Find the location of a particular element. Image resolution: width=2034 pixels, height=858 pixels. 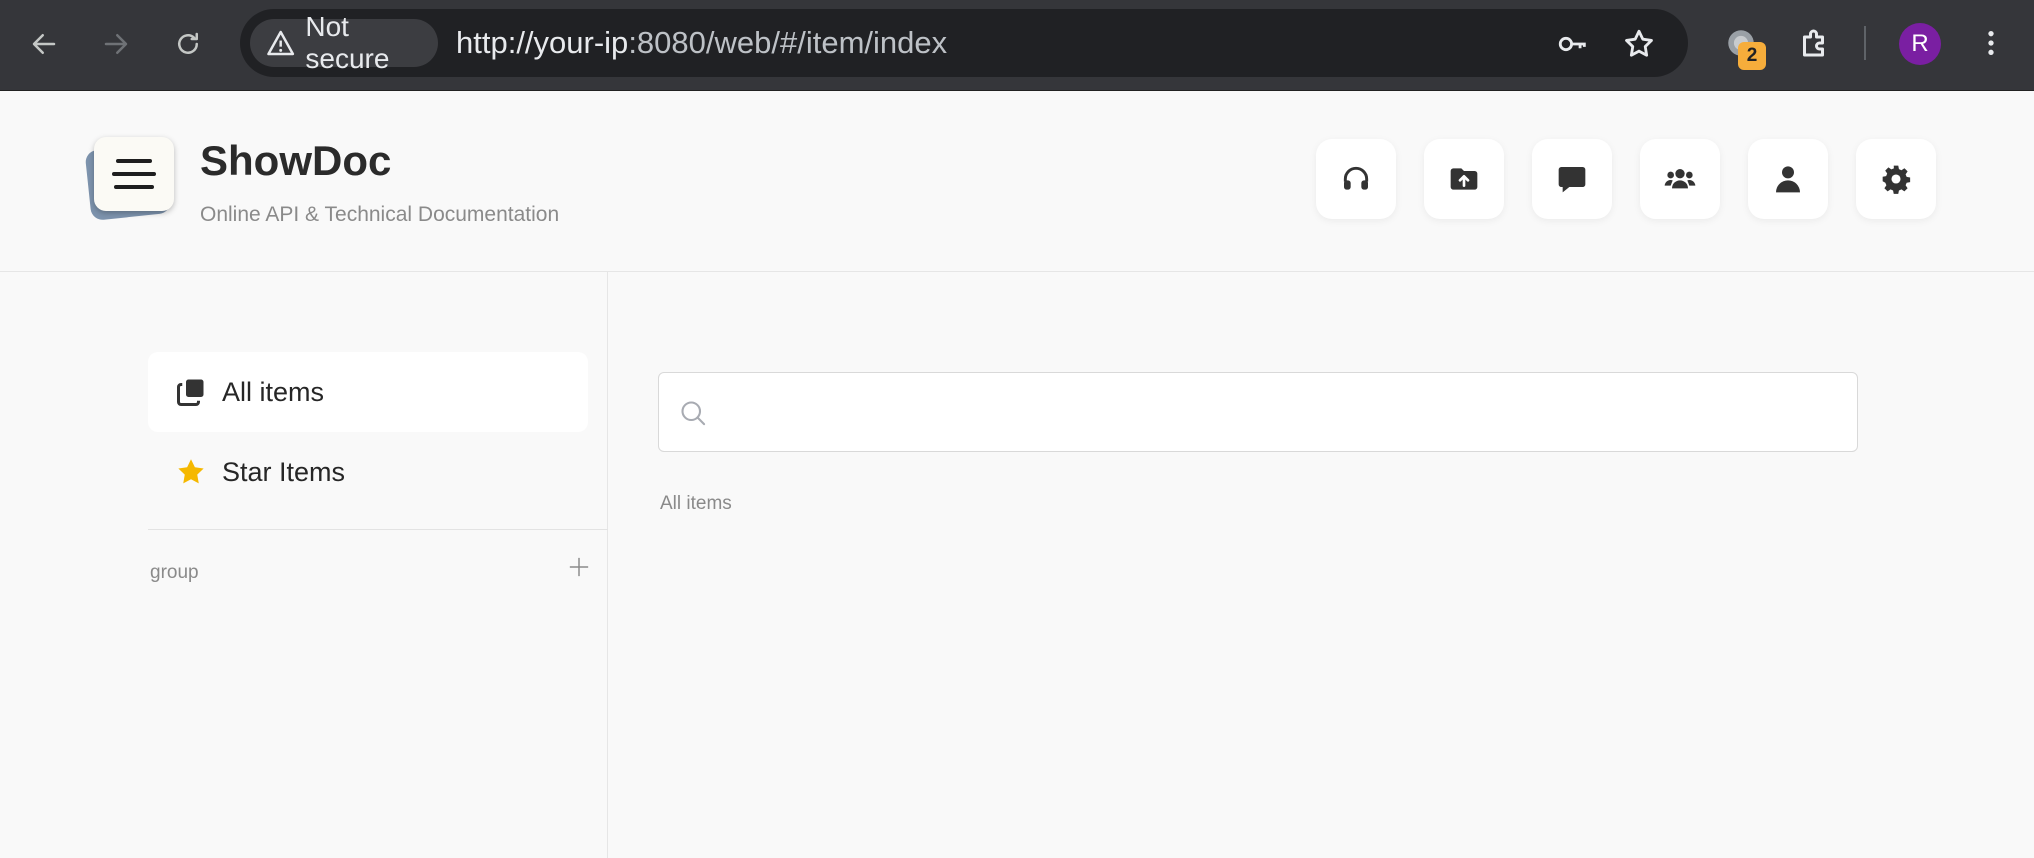

arrow-right-icon is located at coordinates (116, 44).